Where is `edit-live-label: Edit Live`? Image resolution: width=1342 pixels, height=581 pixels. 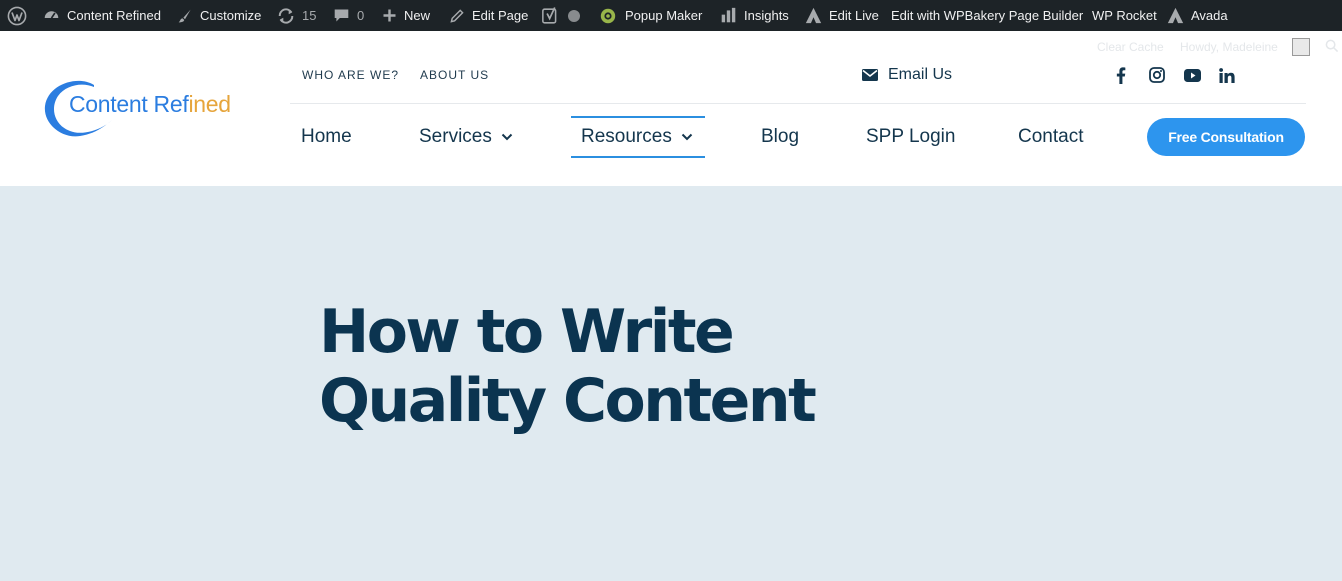
edit-live-label: Edit Live is located at coordinates (854, 15).